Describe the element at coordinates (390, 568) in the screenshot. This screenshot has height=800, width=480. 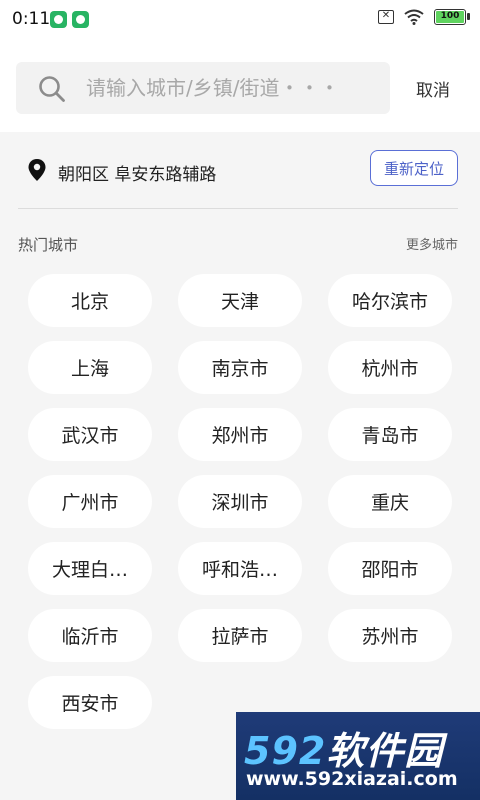
I see `city-button: 邵阳市` at that location.